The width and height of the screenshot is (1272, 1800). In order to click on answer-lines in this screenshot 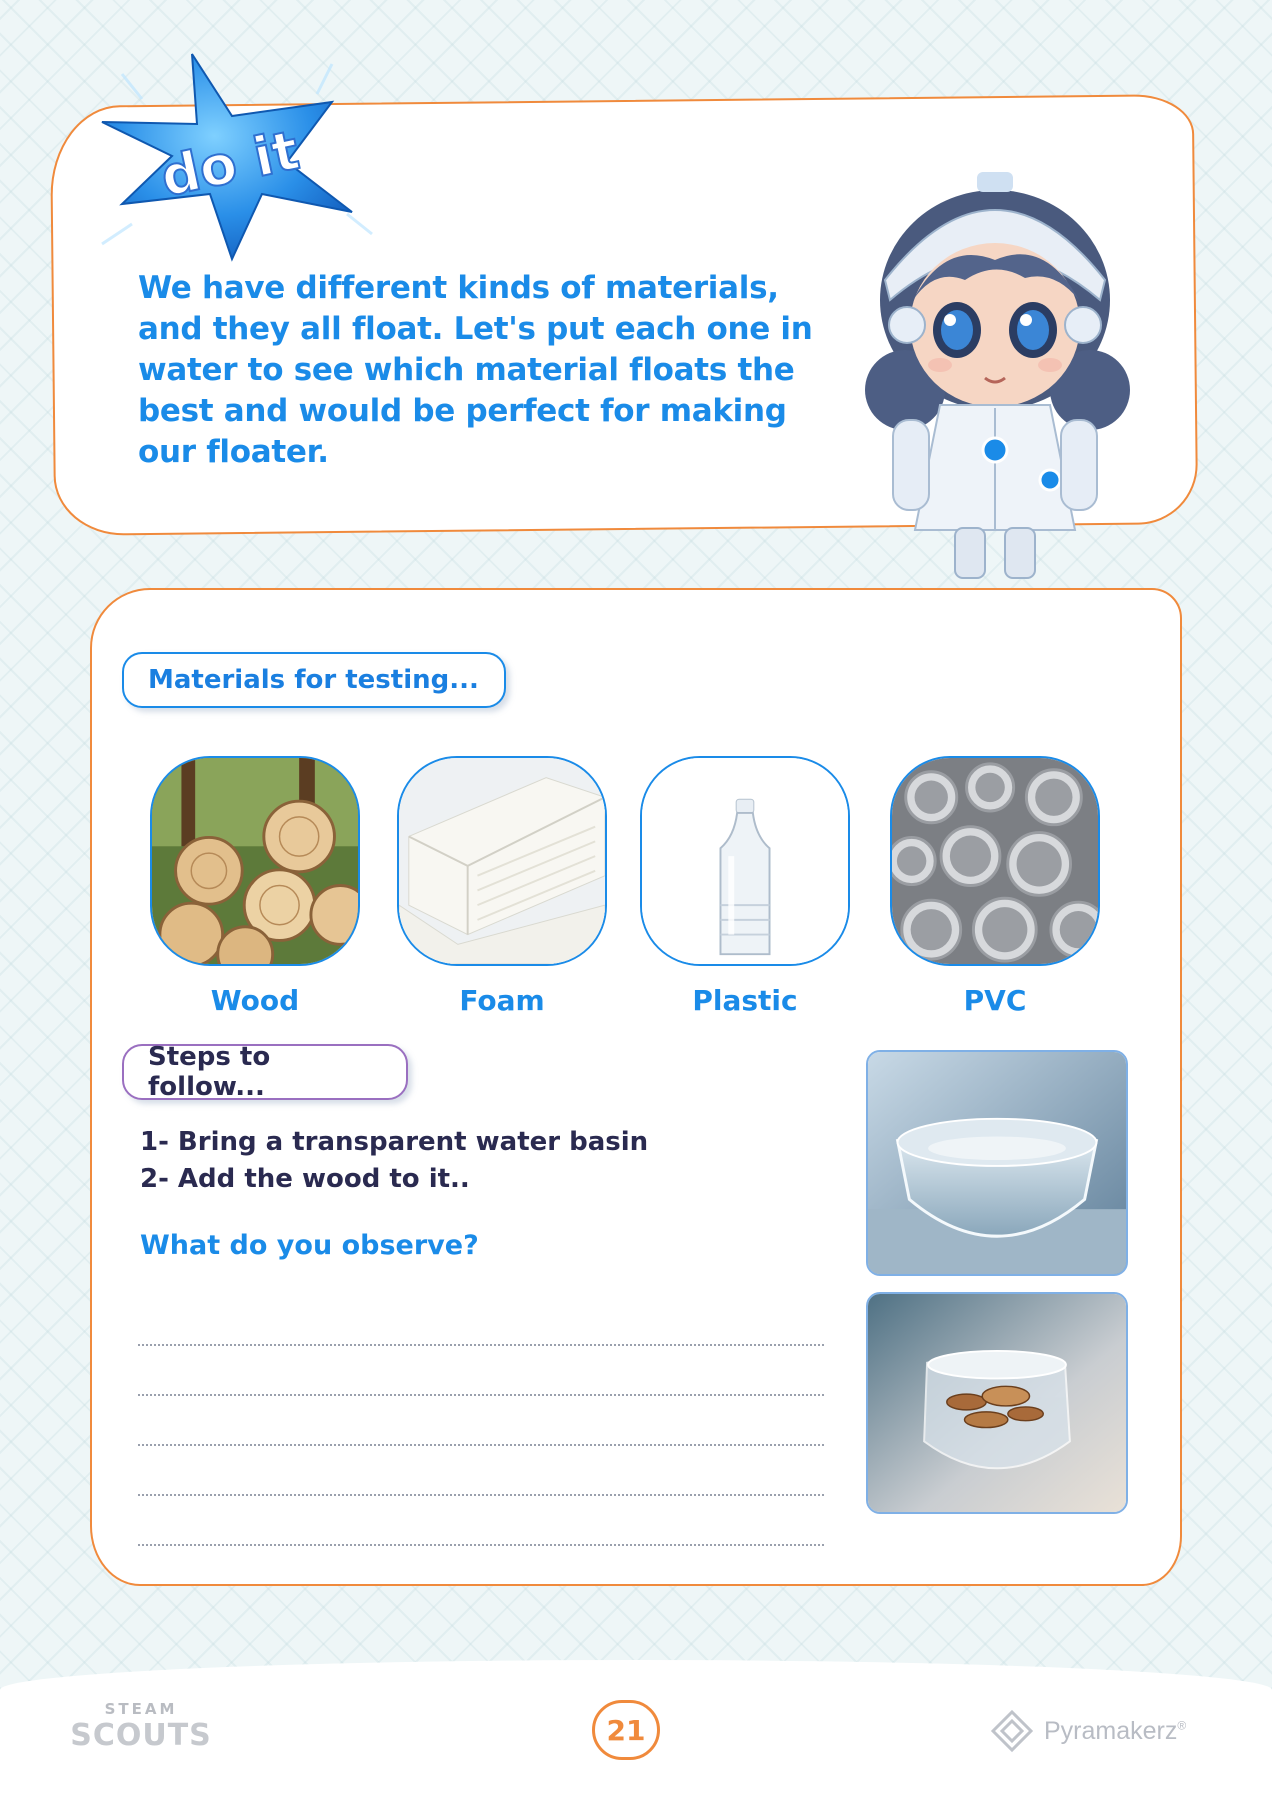, I will do `click(481, 1421)`.